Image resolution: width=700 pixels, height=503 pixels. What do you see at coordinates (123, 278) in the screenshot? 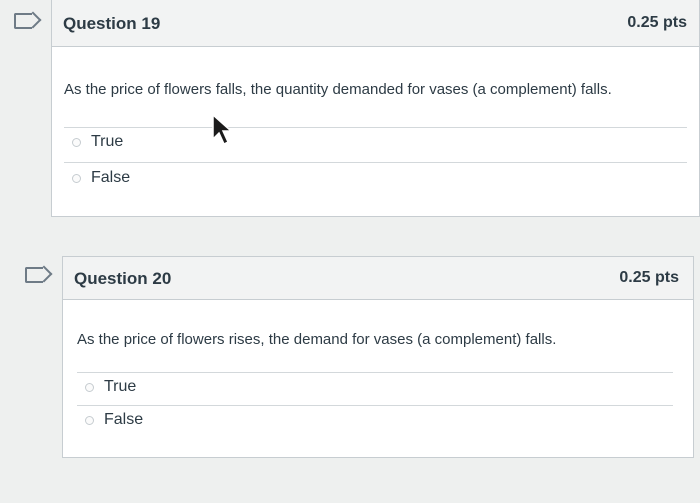
I see `question-title: Question 20` at bounding box center [123, 278].